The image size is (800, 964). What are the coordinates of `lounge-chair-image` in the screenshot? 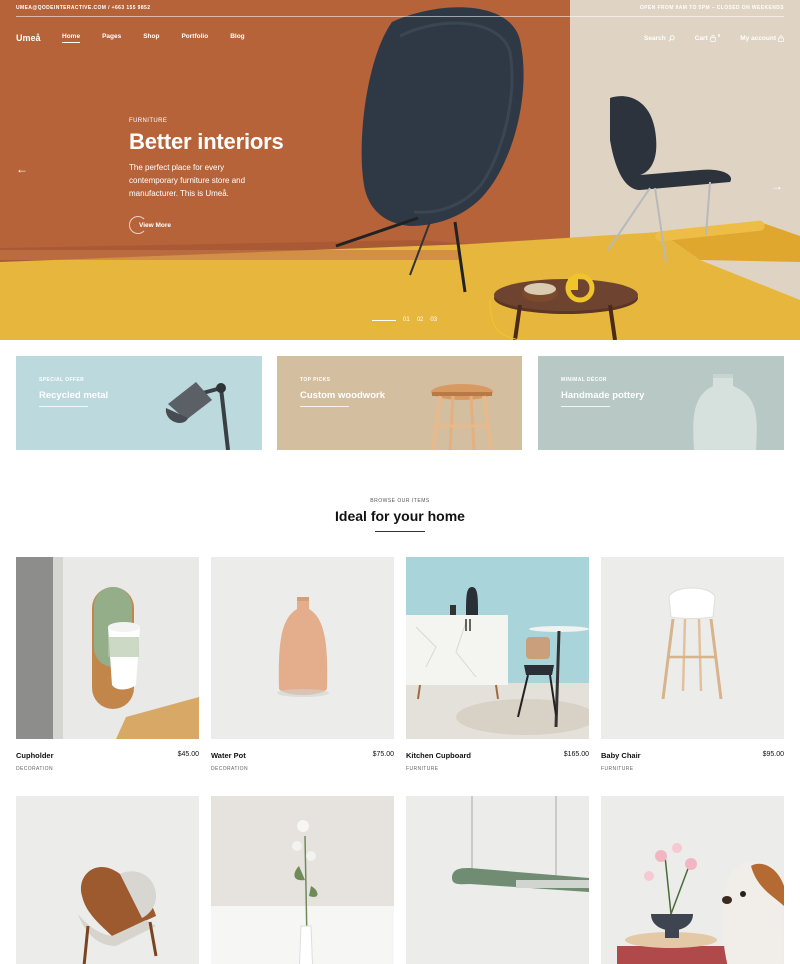 It's located at (107, 880).